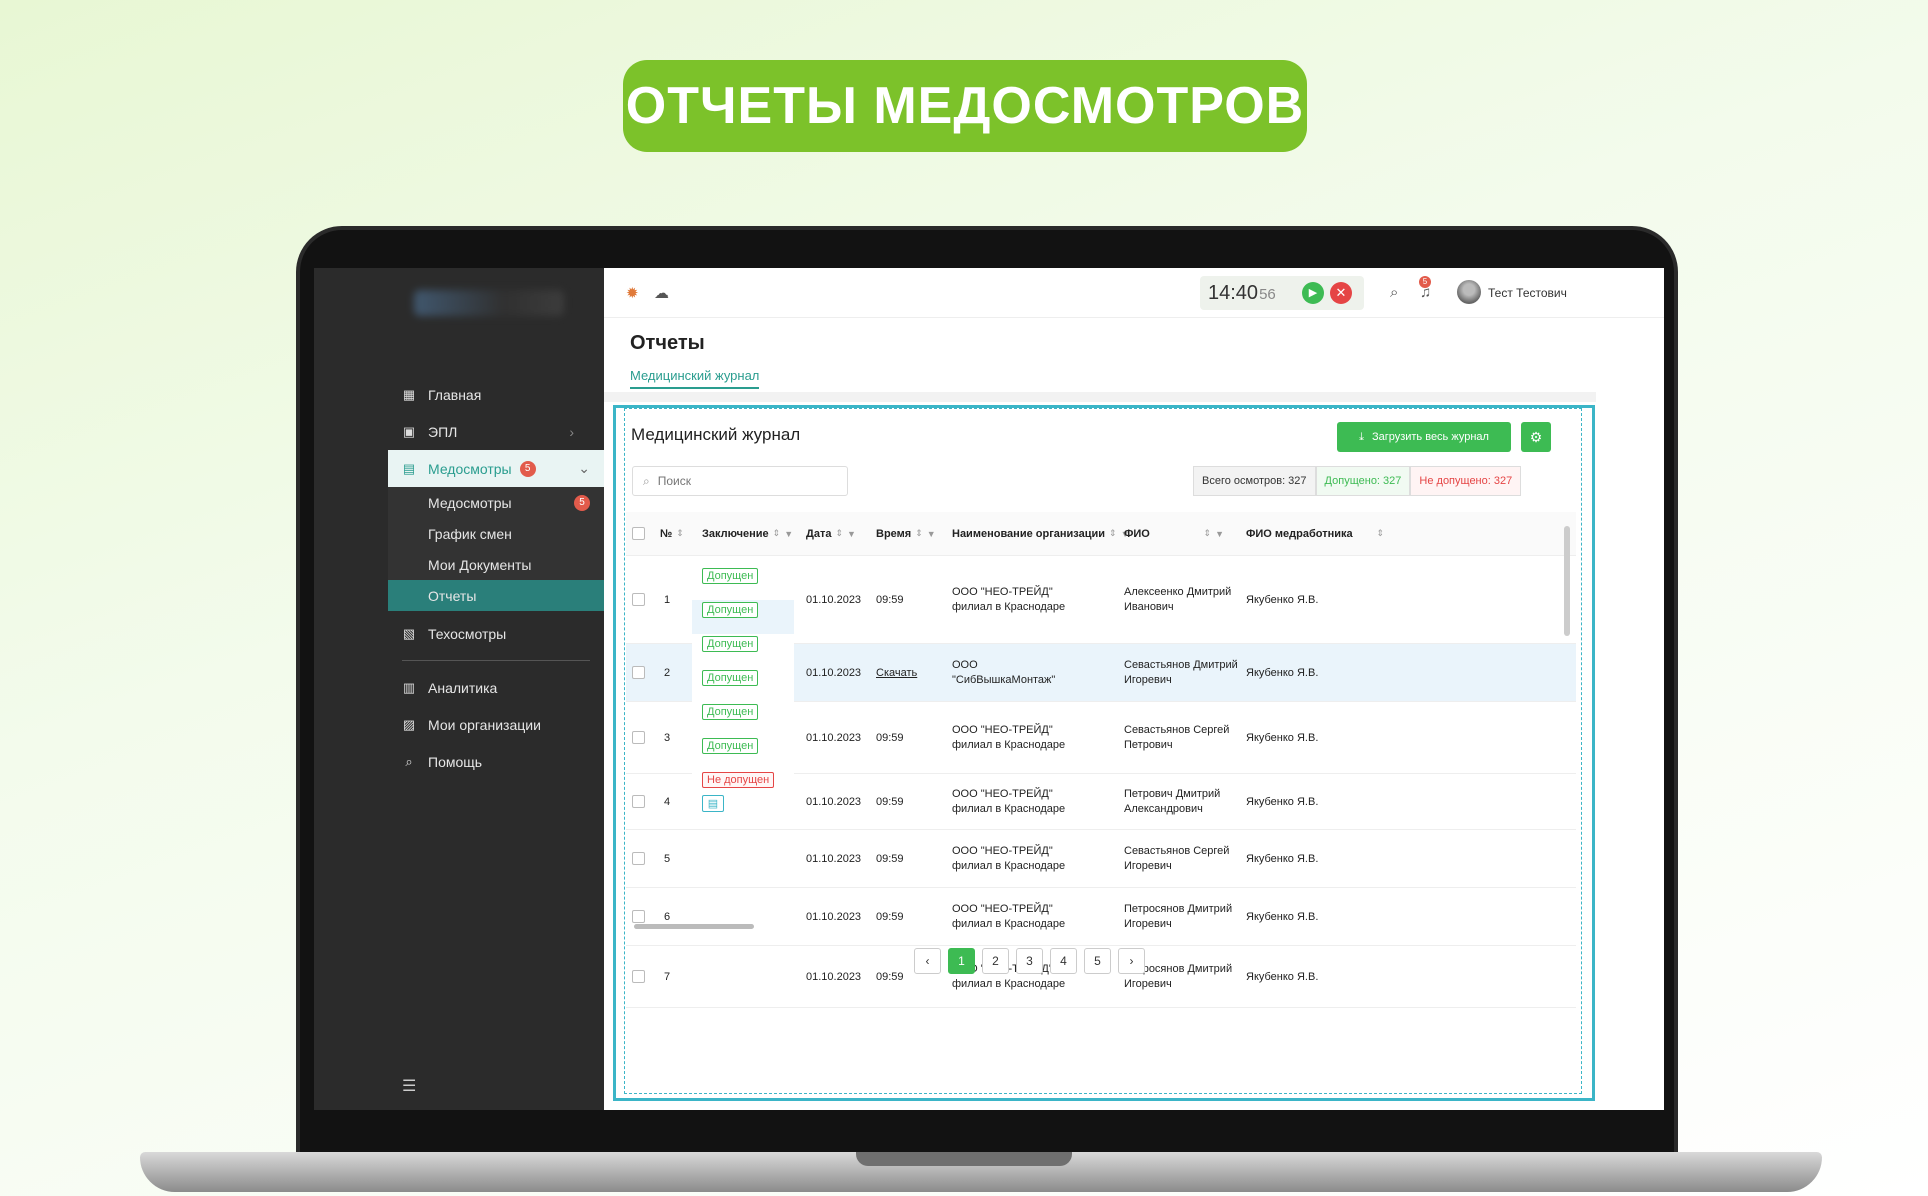 This screenshot has width=1928, height=1196. I want to click on page-button: 1, so click(961, 961).